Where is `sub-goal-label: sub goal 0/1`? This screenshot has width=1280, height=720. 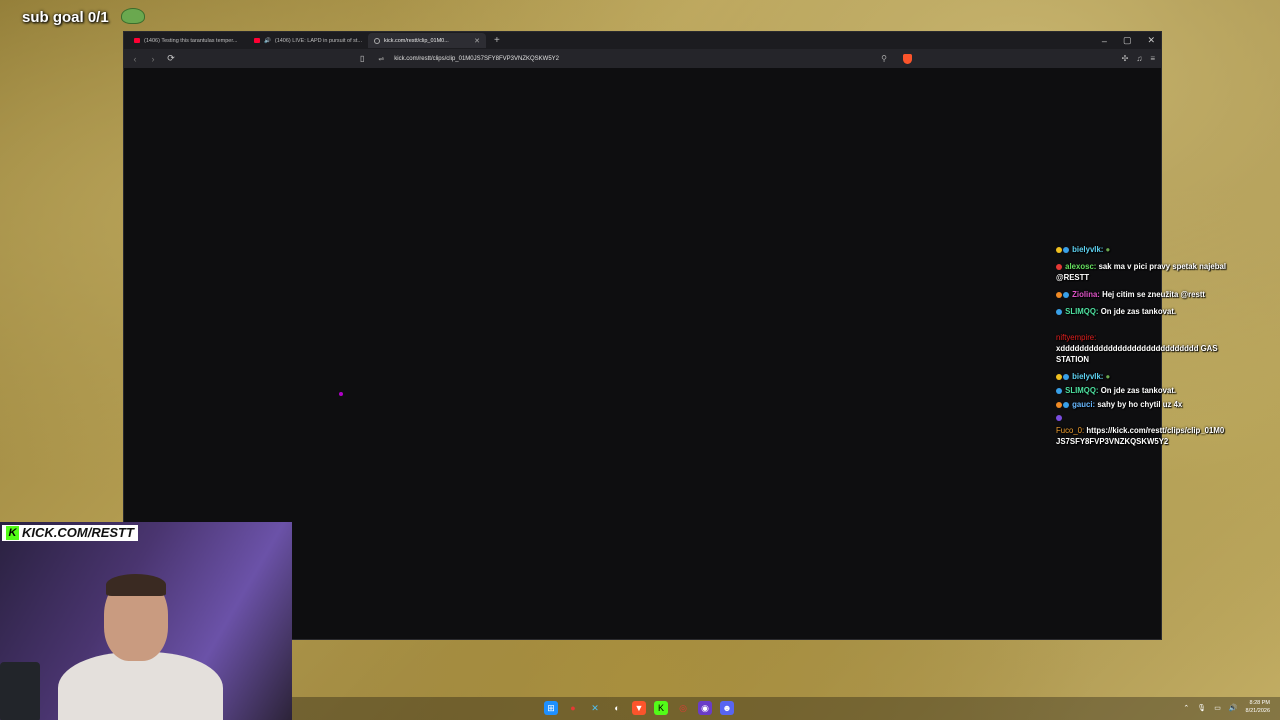
sub-goal-label: sub goal 0/1 is located at coordinates (65, 17).